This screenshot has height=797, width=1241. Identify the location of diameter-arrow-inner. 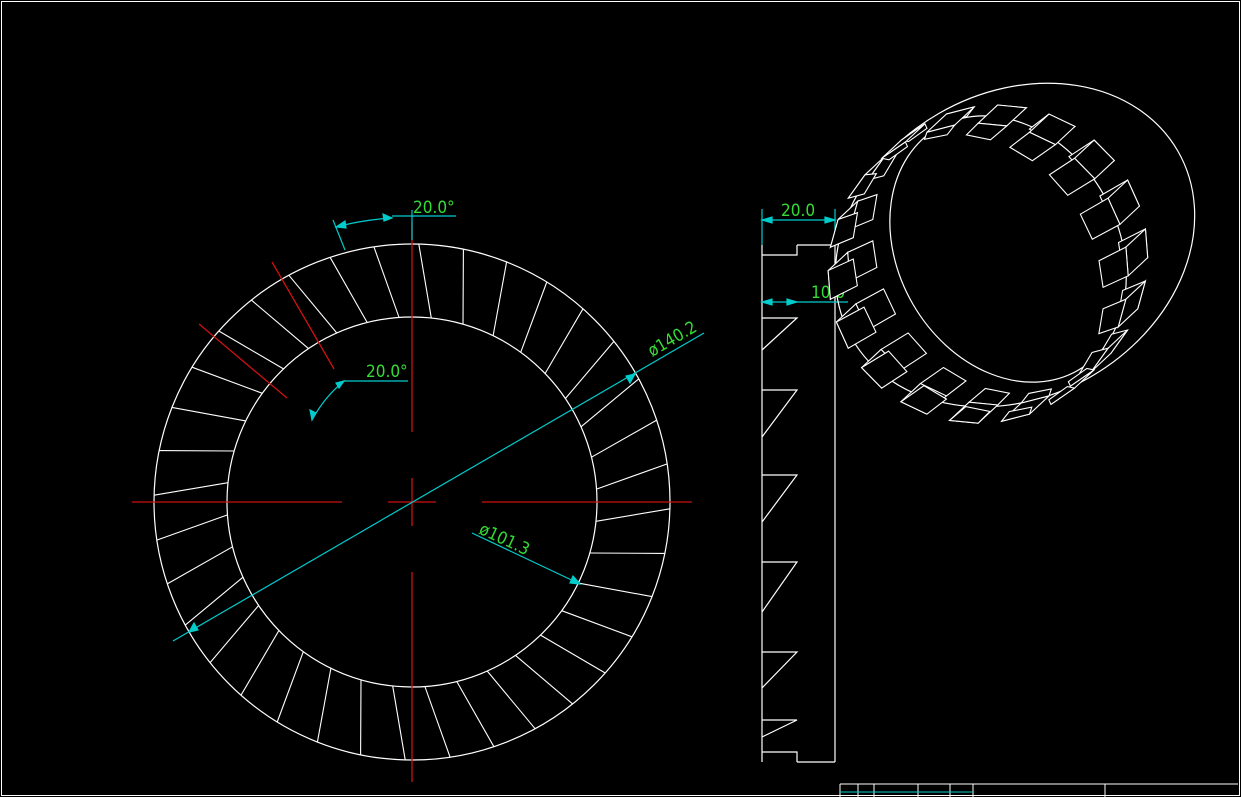
(575, 579).